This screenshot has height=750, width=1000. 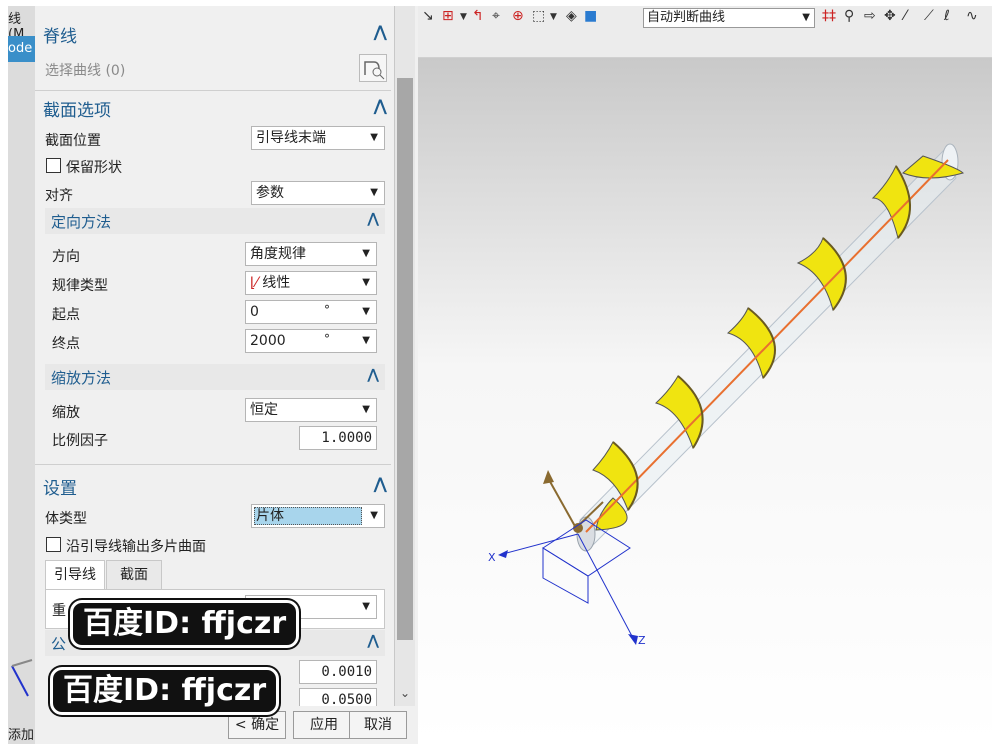 I want to click on orientation-title: 定向方法, so click(x=81, y=222).